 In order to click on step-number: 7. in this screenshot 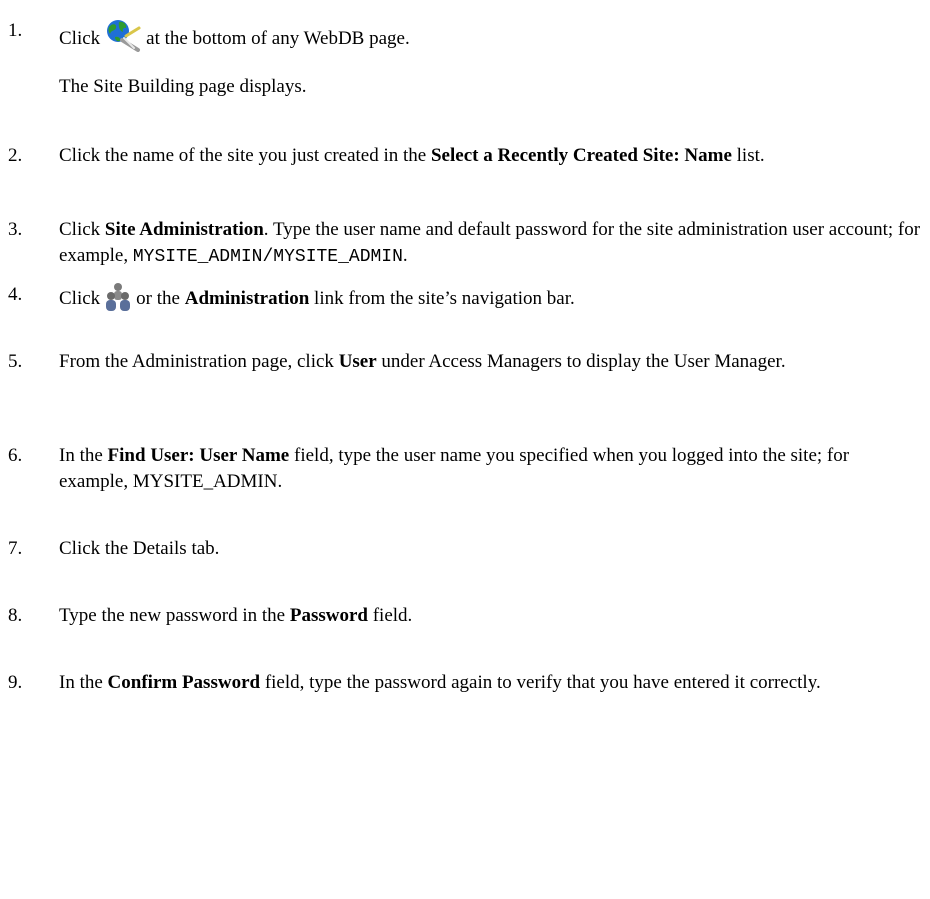, I will do `click(15, 548)`.